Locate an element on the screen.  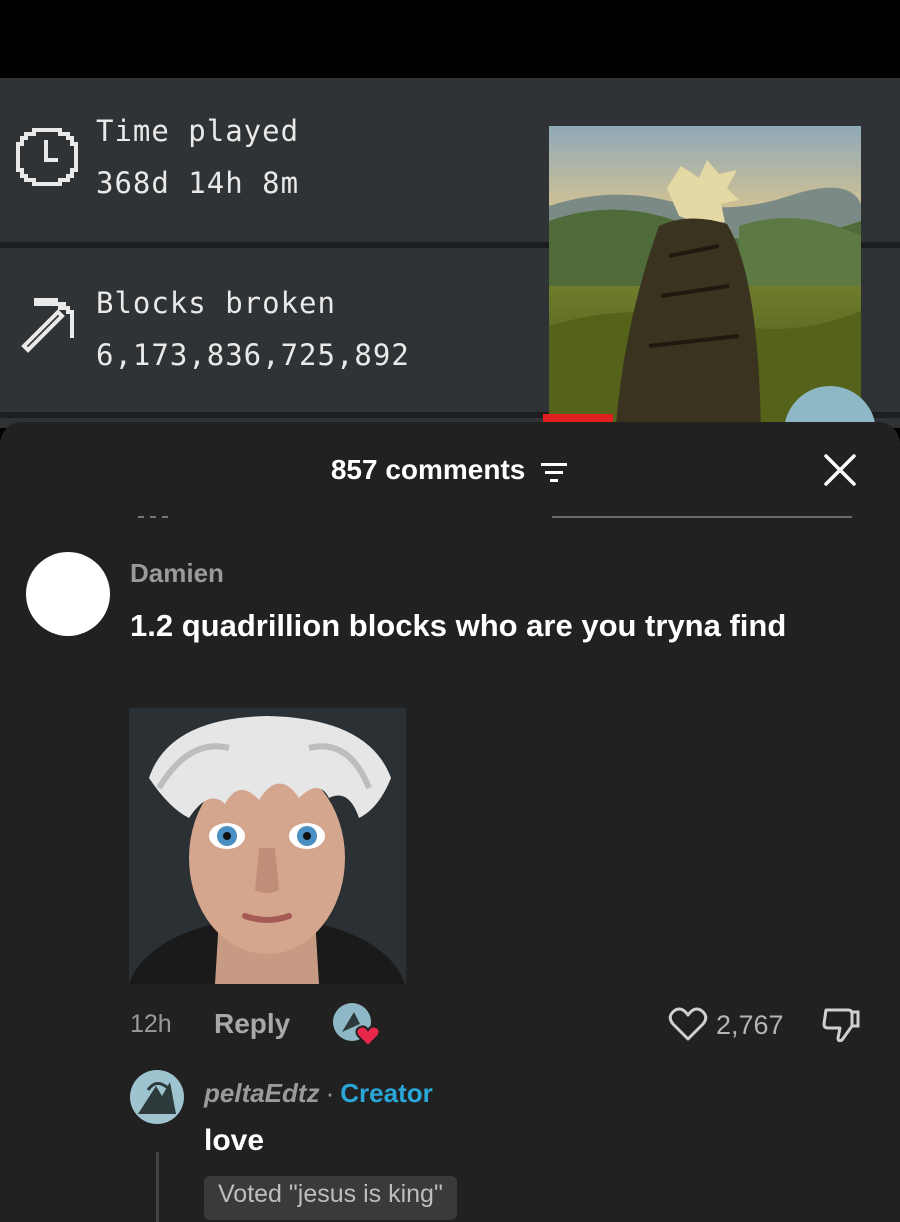
dislike-icon is located at coordinates (842, 1024).